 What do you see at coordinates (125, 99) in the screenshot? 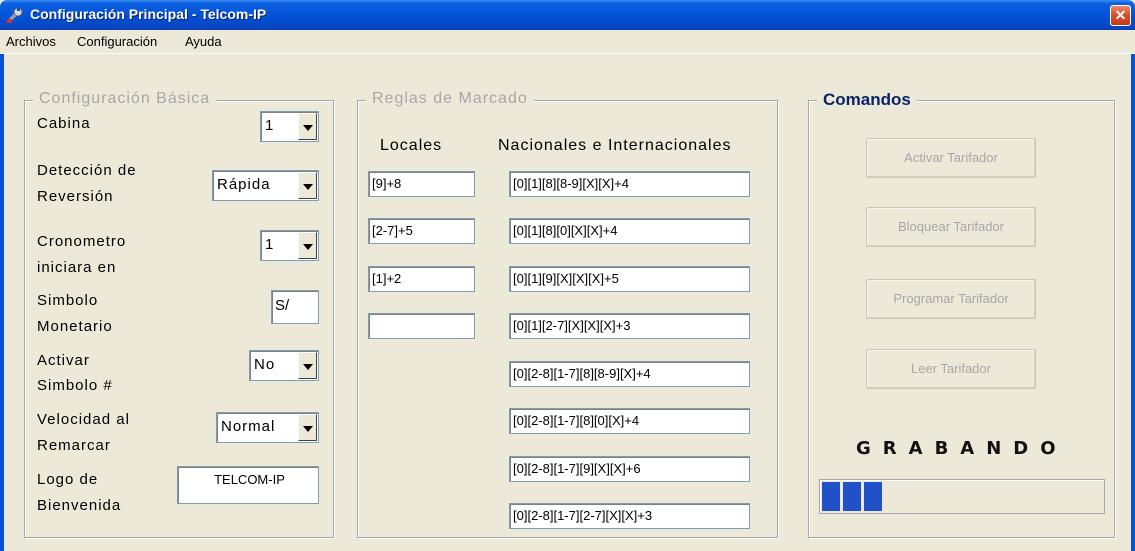
I see `group-basic-legend: Configuración Básica` at bounding box center [125, 99].